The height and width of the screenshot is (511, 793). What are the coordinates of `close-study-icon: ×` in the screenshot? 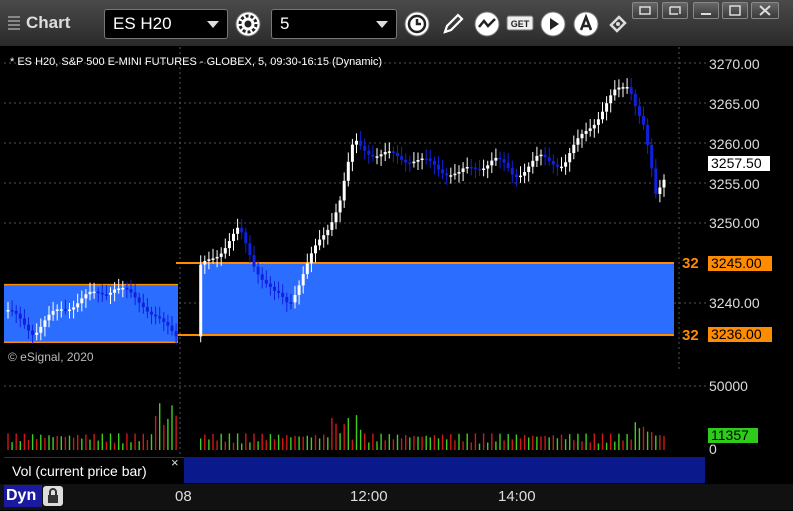 It's located at (175, 462).